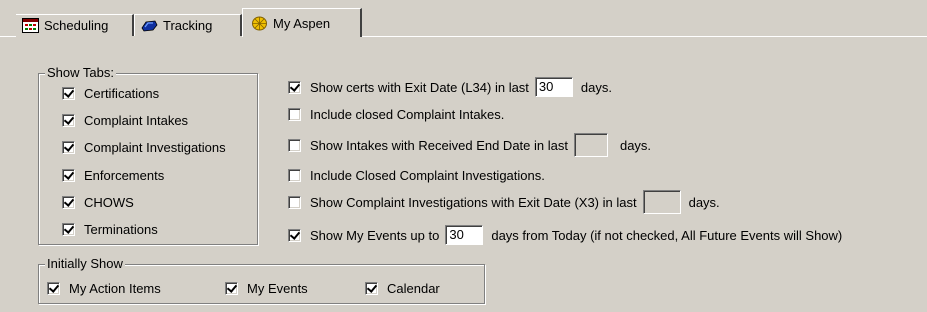 The height and width of the screenshot is (312, 927). Describe the element at coordinates (464, 235) in the screenshot. I see `events-days-input: 30` at that location.